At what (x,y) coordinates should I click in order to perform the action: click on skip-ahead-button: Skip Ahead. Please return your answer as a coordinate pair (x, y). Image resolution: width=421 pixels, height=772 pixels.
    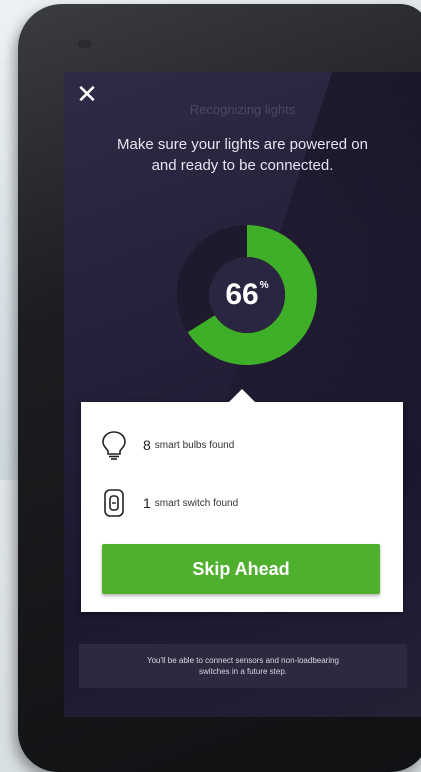
    Looking at the image, I should click on (241, 569).